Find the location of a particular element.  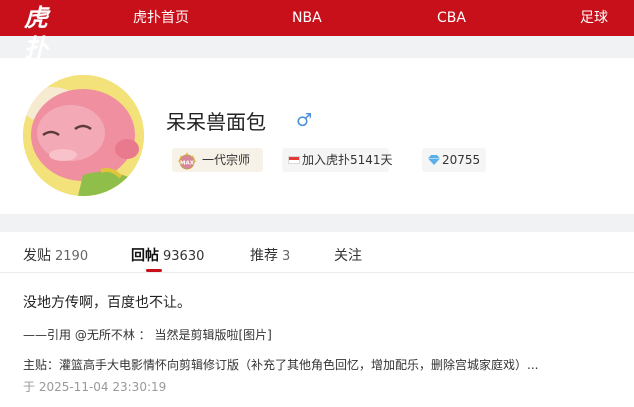

rank-medal-icon: MAX is located at coordinates (187, 161).